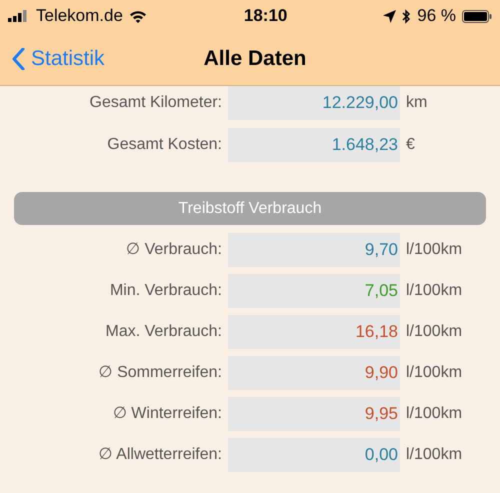  I want to click on field-label: ∅ Sommerreifen:, so click(160, 373).